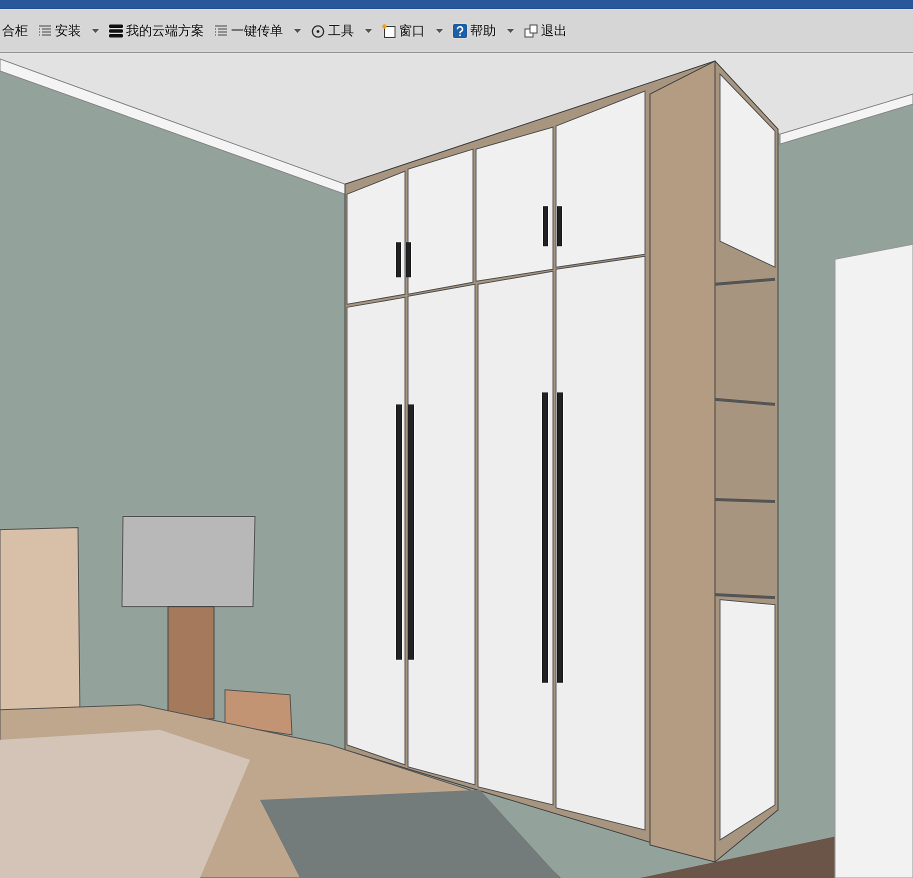 The height and width of the screenshot is (878, 913). Describe the element at coordinates (341, 31) in the screenshot. I see `toolbar-button: 工具` at that location.